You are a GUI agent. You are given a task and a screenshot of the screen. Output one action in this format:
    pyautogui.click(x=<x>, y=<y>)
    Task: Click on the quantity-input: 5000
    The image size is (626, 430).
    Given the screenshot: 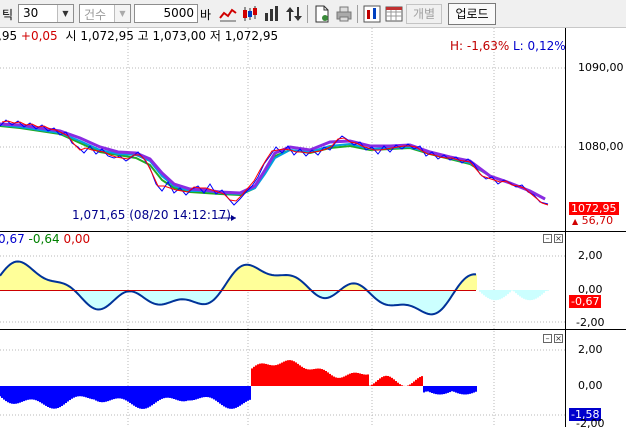 What is the action you would take?
    pyautogui.click(x=166, y=13)
    